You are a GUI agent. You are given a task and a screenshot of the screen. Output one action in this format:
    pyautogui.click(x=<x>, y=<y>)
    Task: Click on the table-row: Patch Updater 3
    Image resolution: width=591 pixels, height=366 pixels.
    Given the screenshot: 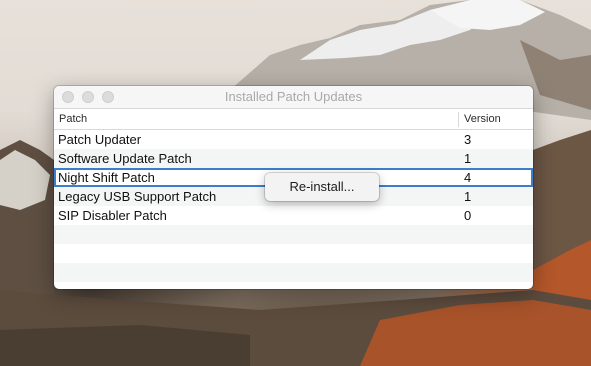 What is the action you would take?
    pyautogui.click(x=293, y=139)
    